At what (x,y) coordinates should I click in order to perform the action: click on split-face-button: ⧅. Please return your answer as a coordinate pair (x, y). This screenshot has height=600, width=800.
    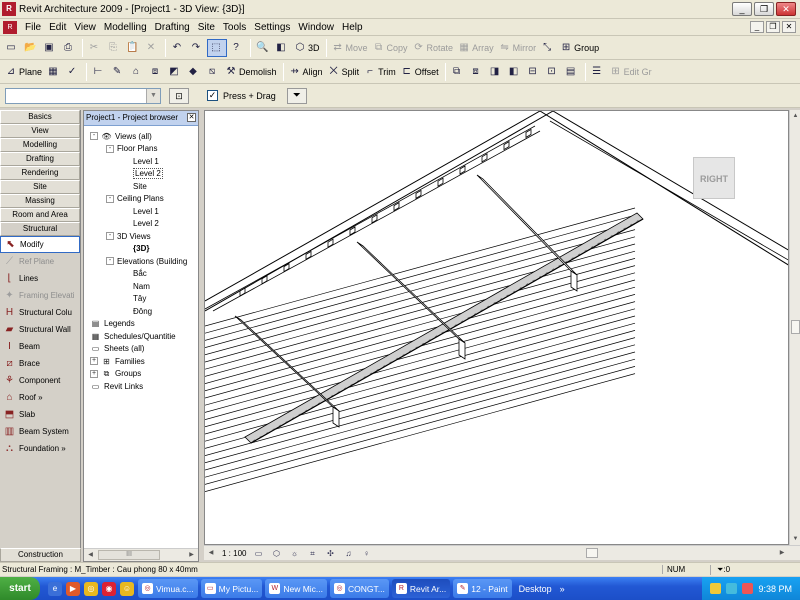
    Looking at the image, I should click on (213, 72).